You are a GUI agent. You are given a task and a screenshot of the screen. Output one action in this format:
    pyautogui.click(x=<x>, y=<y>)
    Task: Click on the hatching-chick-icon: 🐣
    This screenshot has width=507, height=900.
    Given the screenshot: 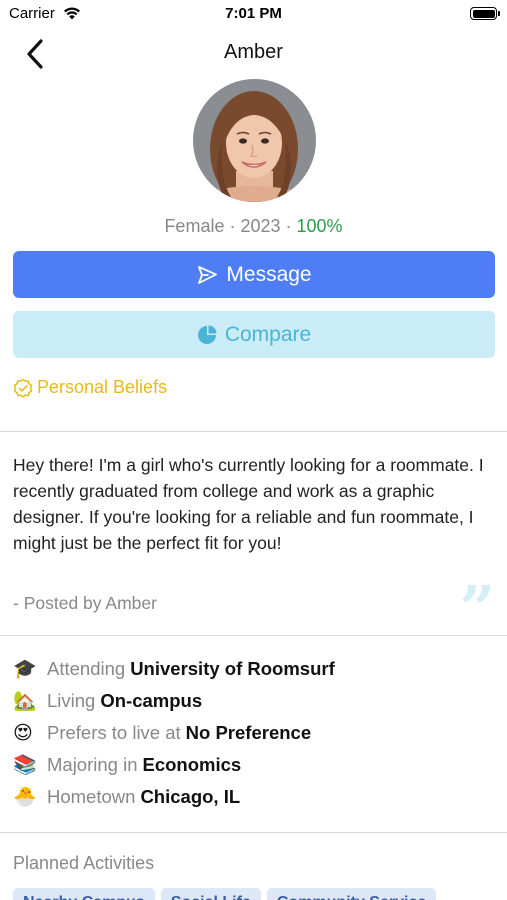 What is the action you would take?
    pyautogui.click(x=25, y=797)
    